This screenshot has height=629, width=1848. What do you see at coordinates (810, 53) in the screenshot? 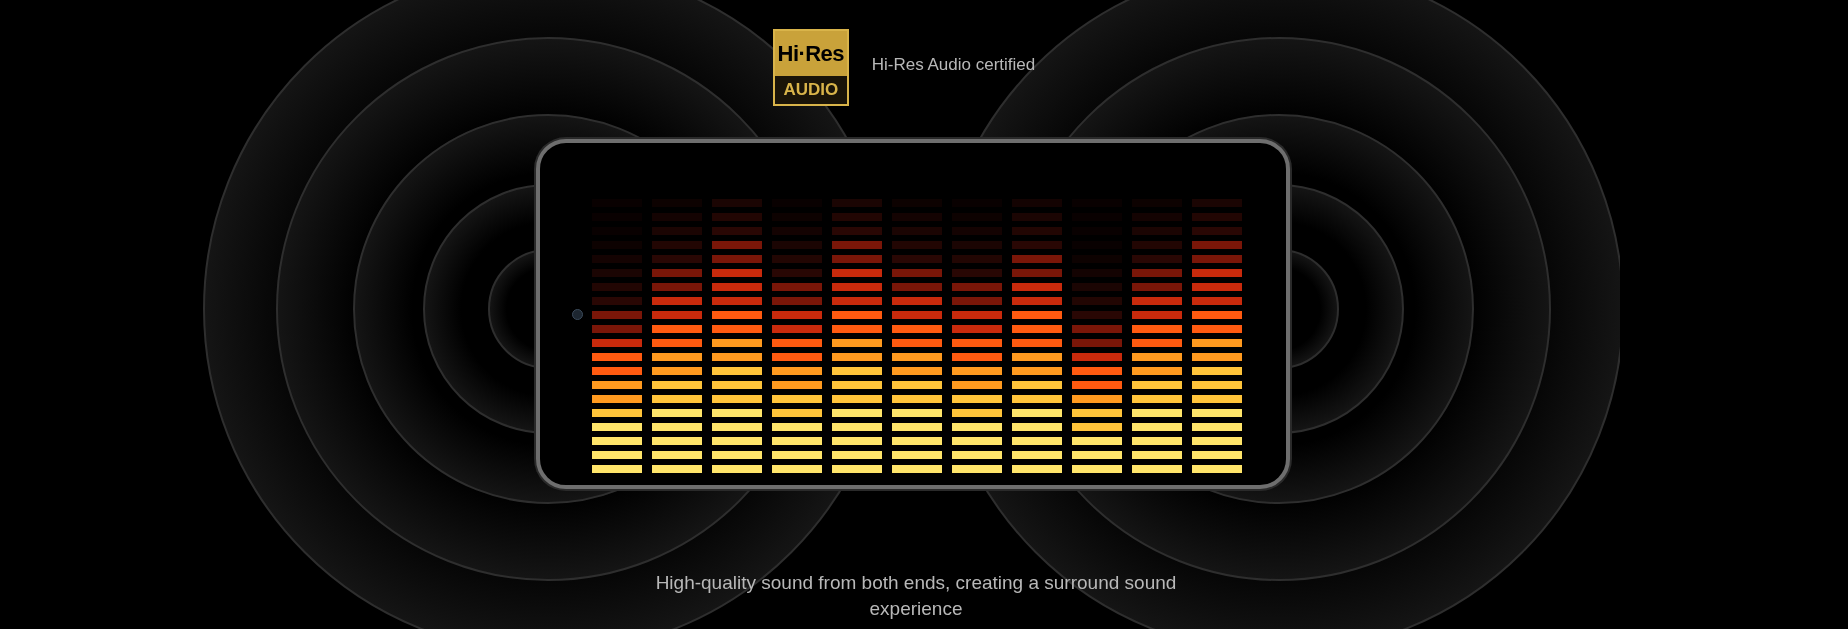
I see `logo-text: Hi·Res` at bounding box center [810, 53].